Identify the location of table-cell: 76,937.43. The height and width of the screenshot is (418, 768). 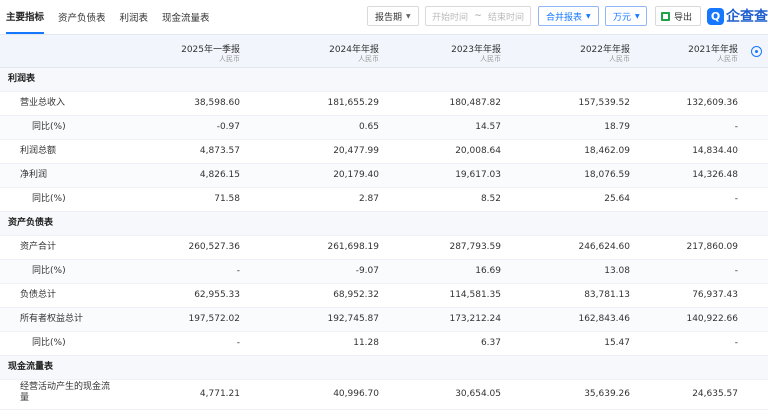
(715, 295).